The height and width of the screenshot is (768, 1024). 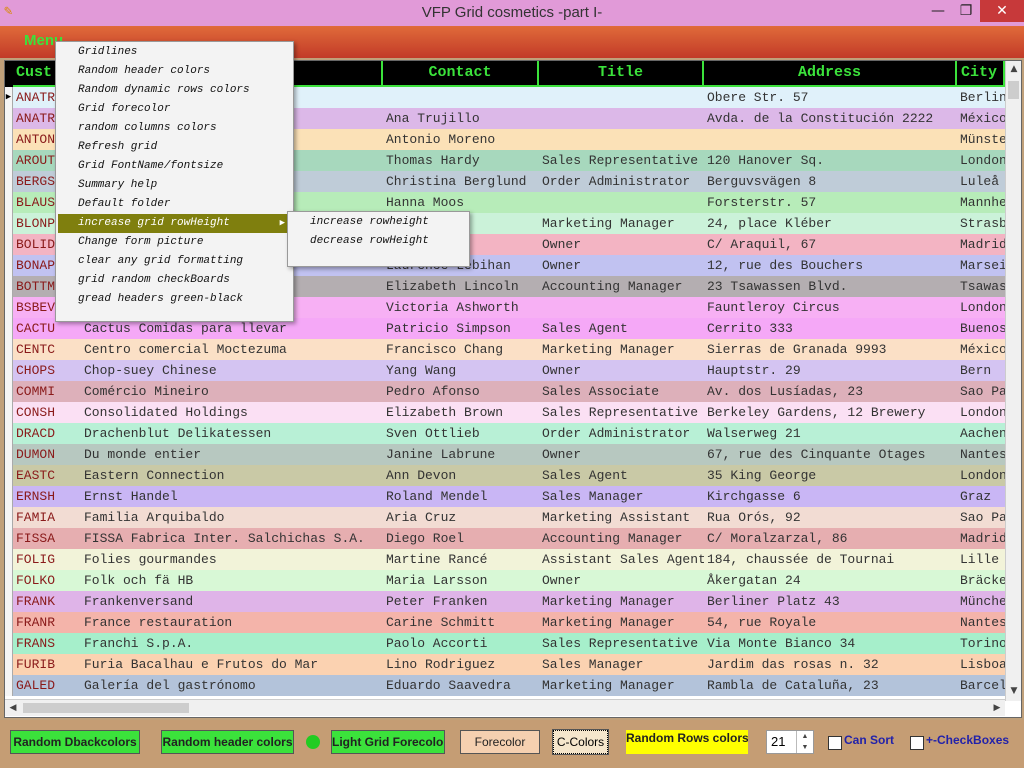 I want to click on minimize-button: —, so click(x=938, y=11).